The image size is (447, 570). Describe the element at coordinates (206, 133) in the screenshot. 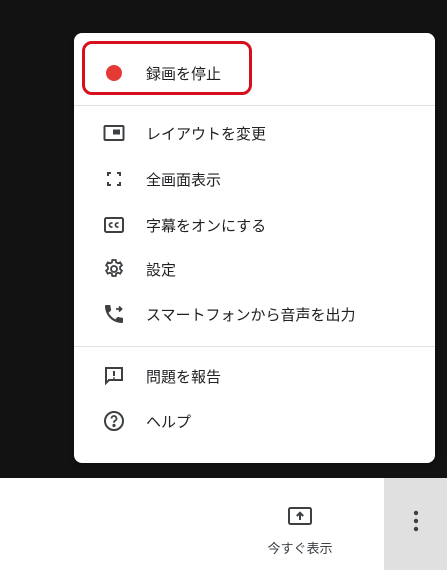

I see `menu-item-label: レイアウトを変更` at that location.